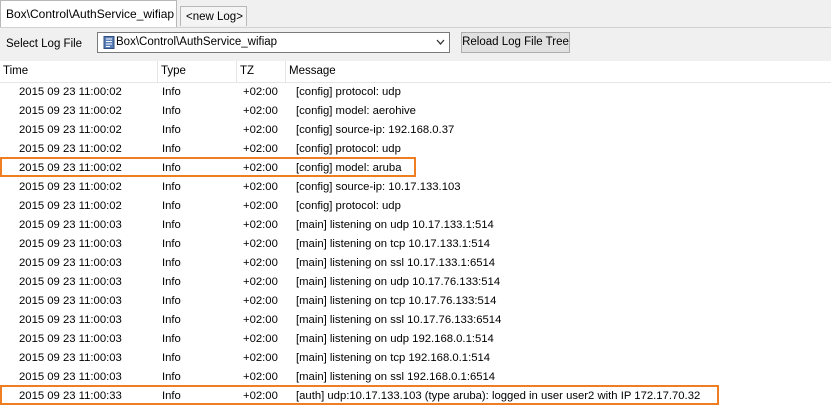  I want to click on chevron-down-icon, so click(440, 44).